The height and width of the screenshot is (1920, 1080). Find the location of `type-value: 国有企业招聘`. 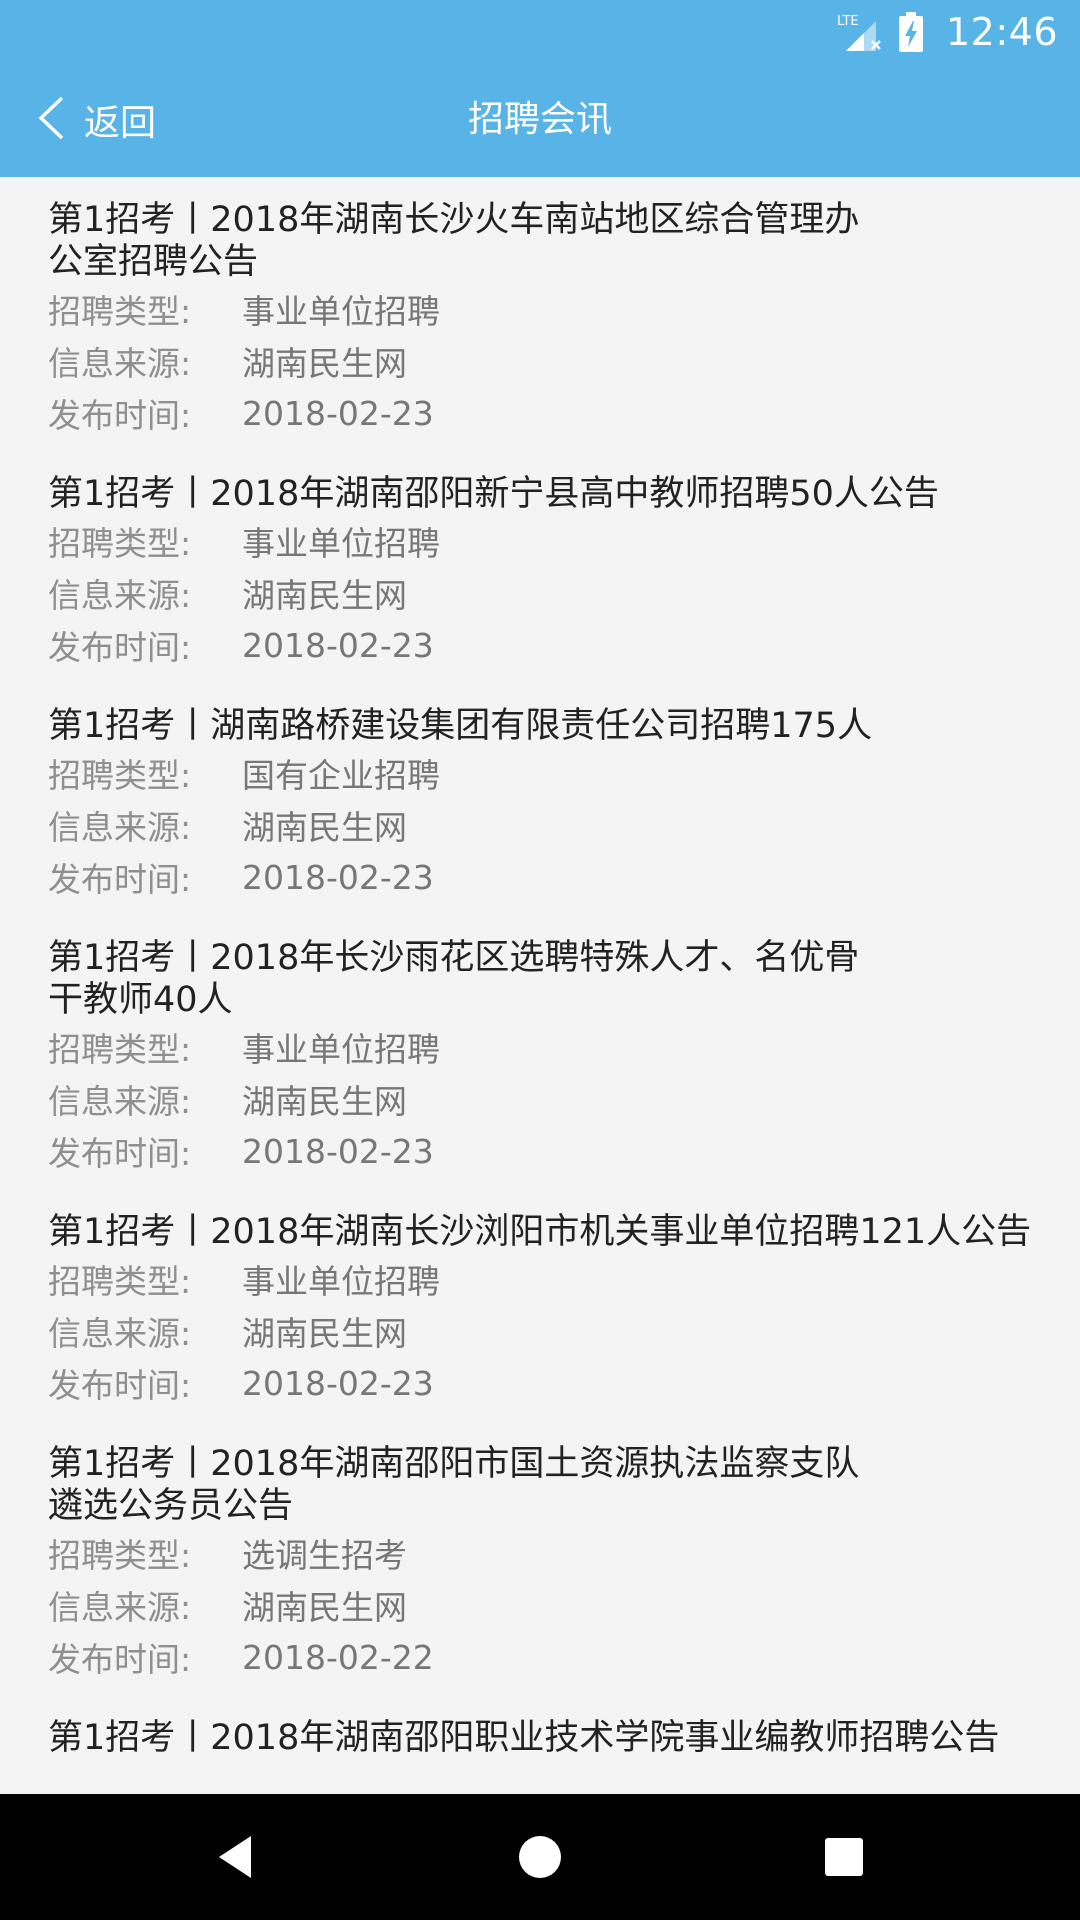

type-value: 国有企业招聘 is located at coordinates (341, 775).